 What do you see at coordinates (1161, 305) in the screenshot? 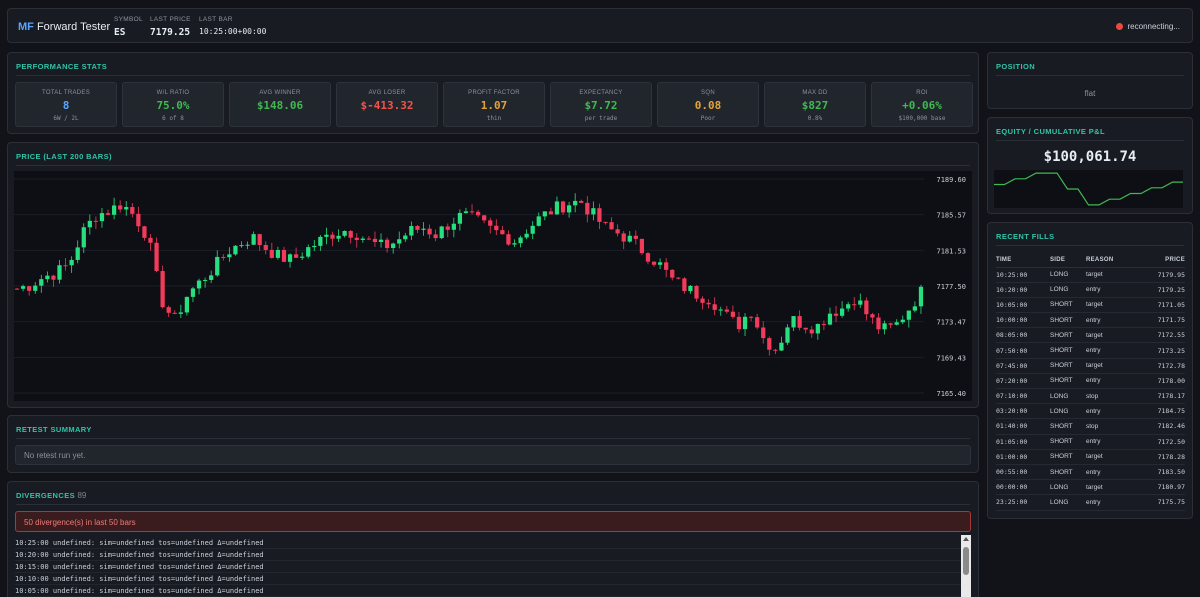
I see `fill-price: 7171.05` at bounding box center [1161, 305].